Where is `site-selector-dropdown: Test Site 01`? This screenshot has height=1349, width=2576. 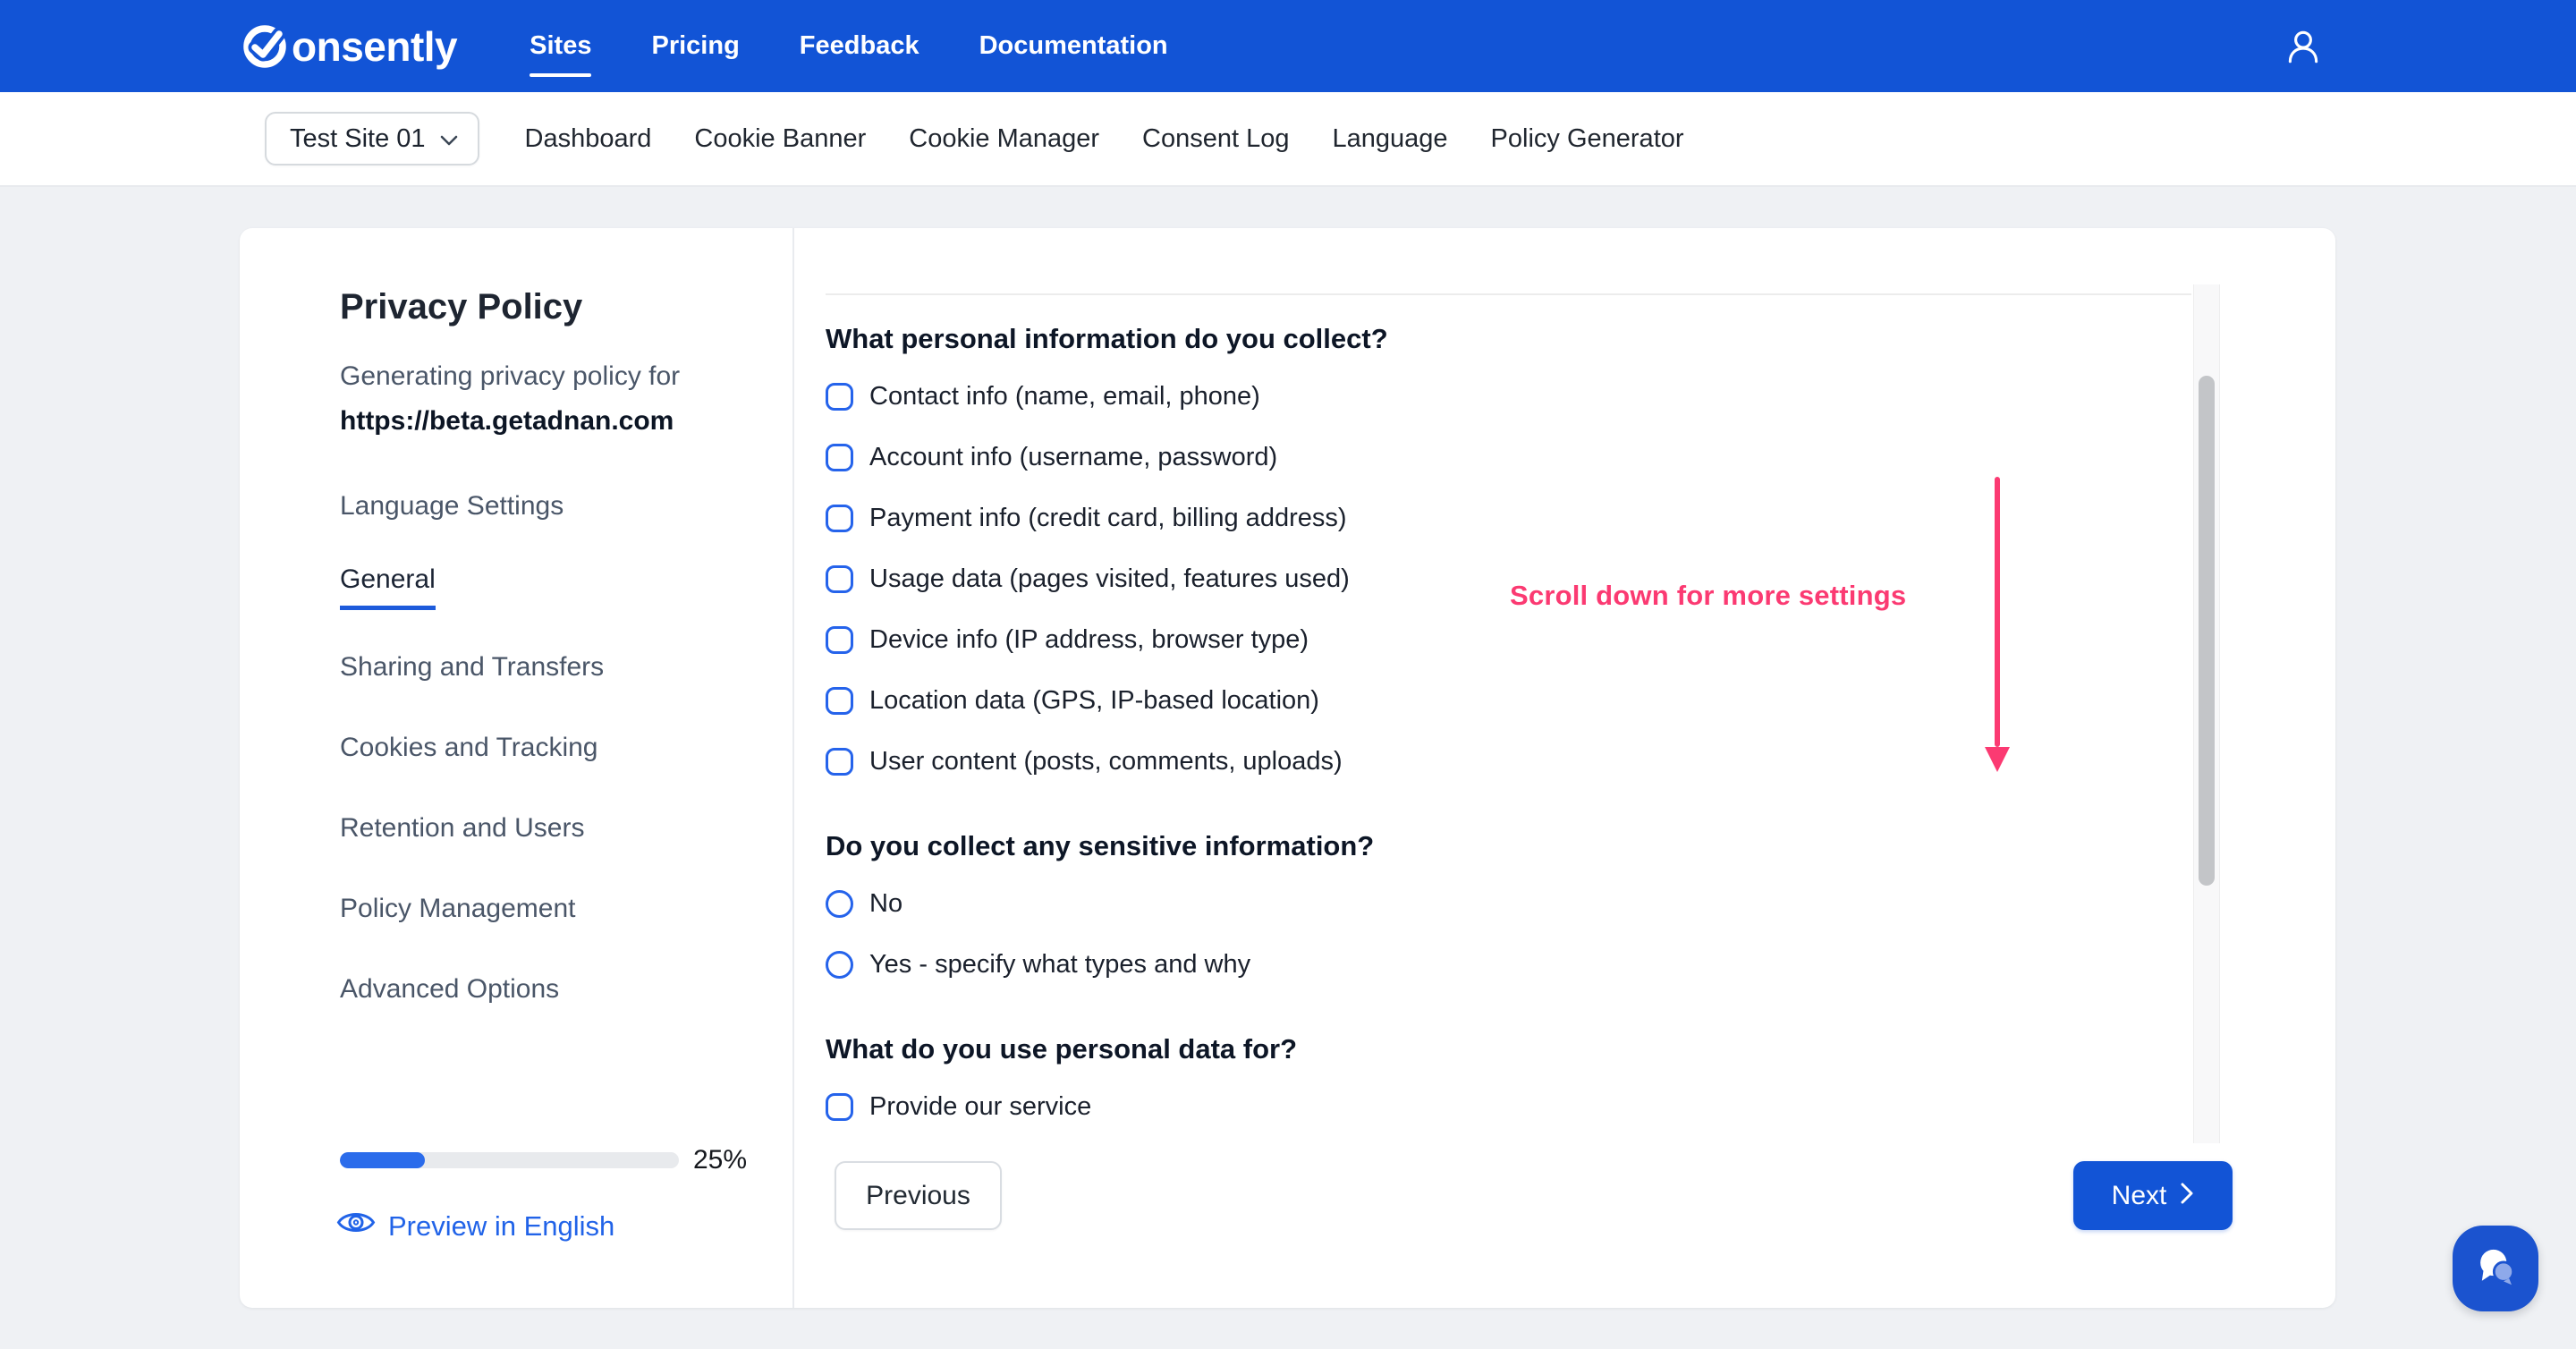 site-selector-dropdown: Test Site 01 is located at coordinates (372, 138).